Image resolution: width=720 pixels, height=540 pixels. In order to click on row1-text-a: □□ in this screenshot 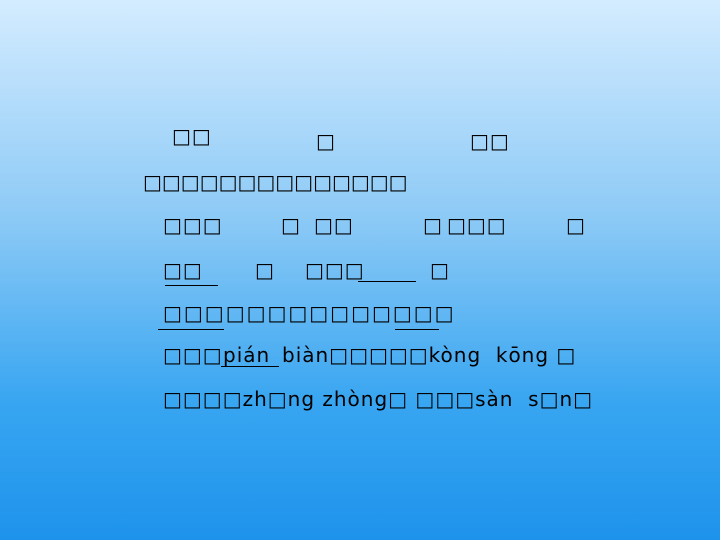, I will do `click(192, 136)`.